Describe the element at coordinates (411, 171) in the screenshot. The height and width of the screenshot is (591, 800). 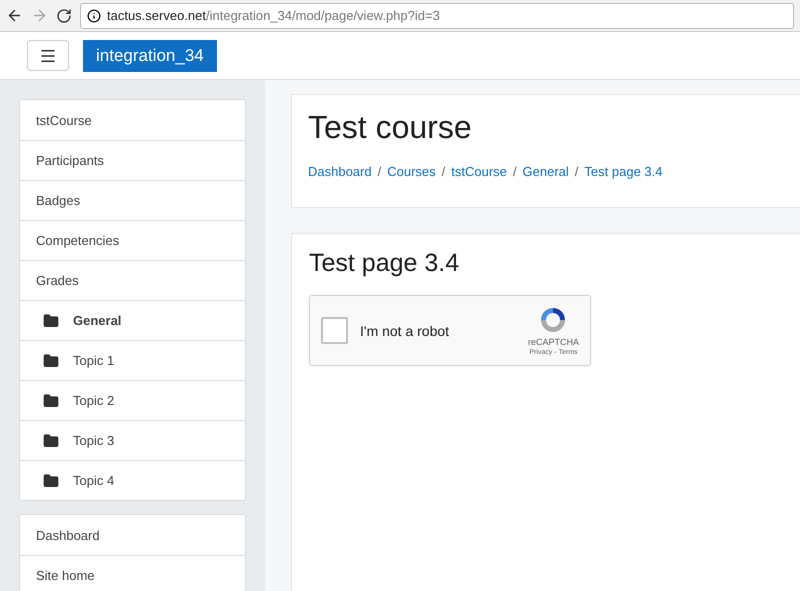
I see `breadcrumb-link: Courses` at that location.